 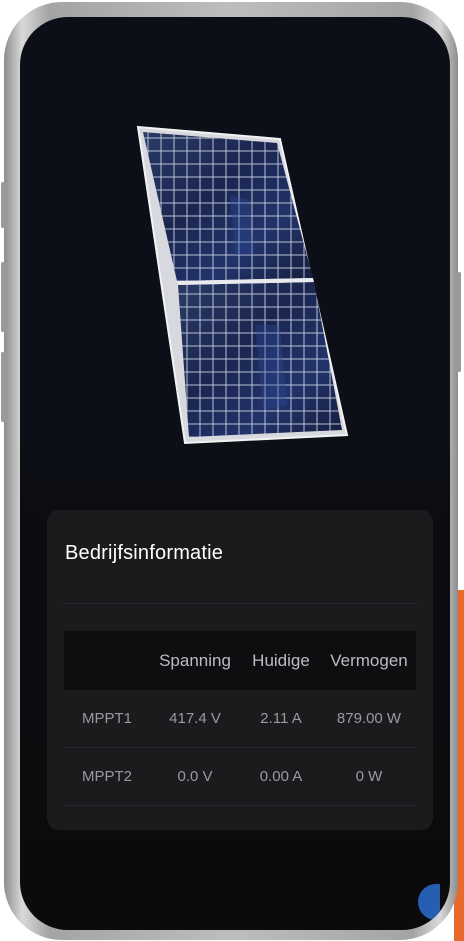 I want to click on header-vermogen: Vermogen, so click(x=369, y=660).